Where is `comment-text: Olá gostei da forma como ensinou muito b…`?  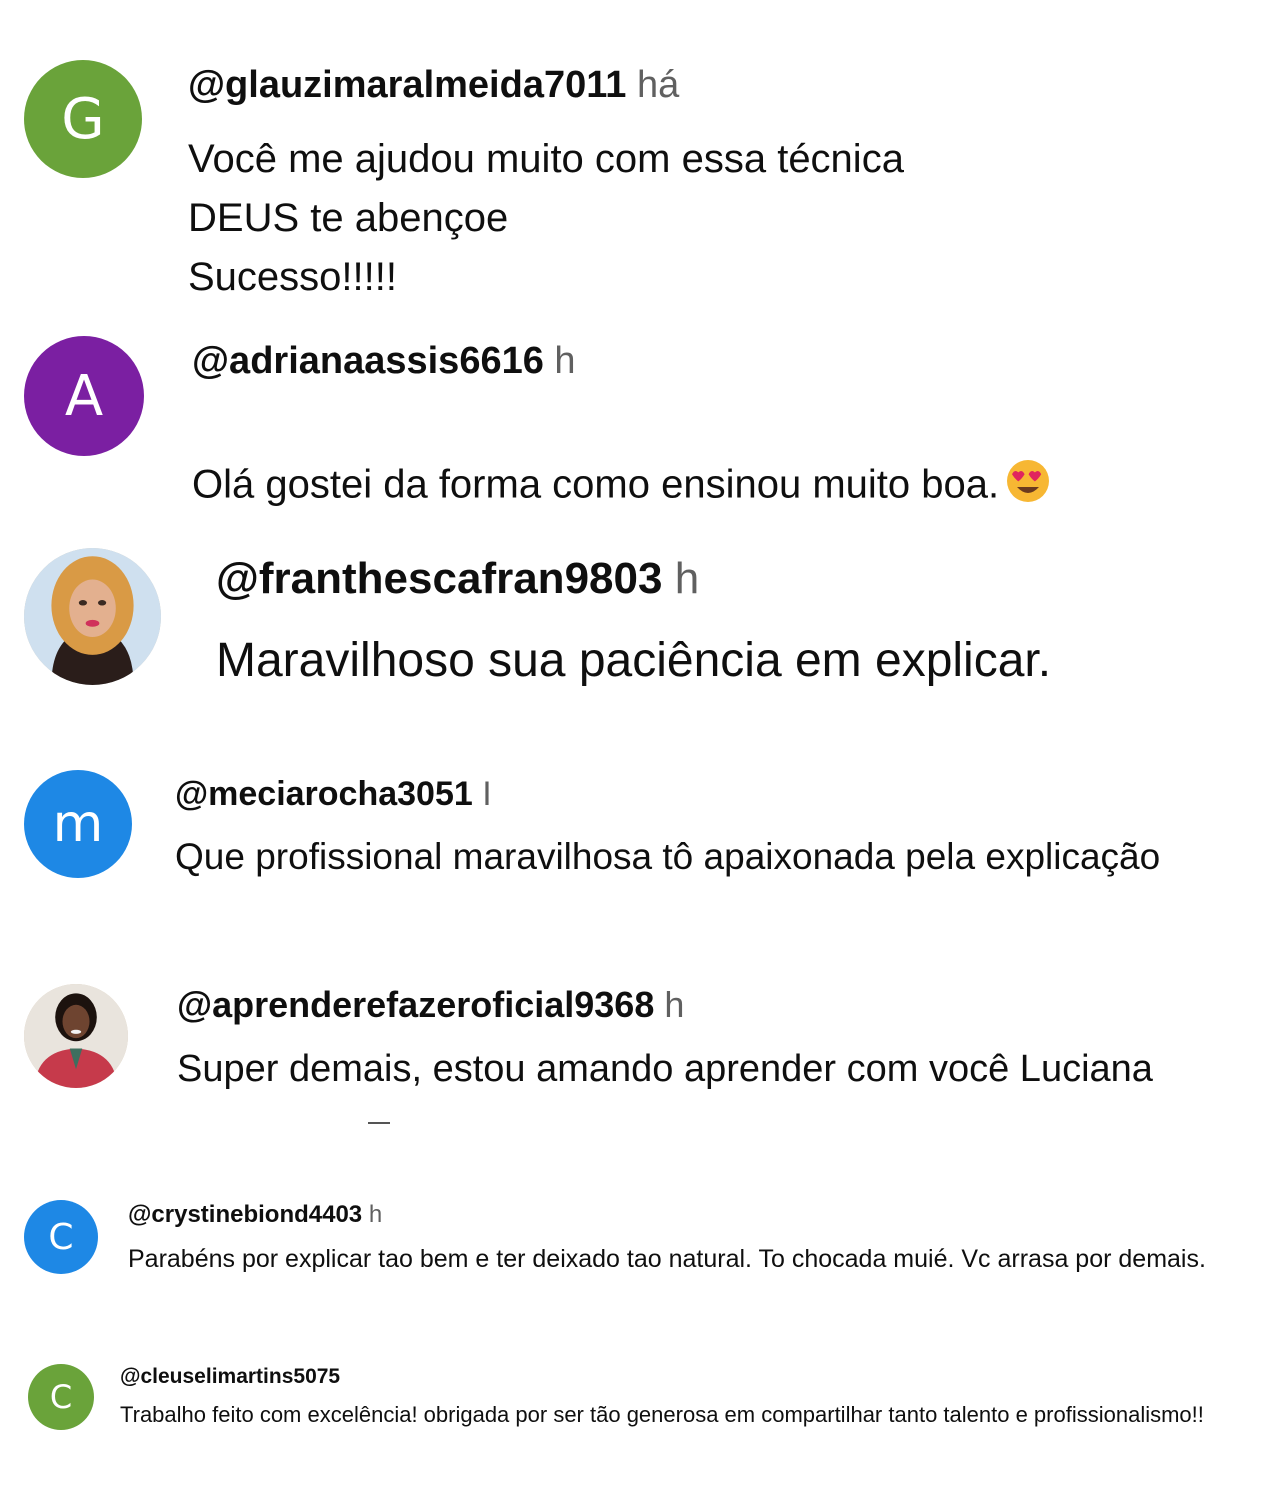 comment-text: Olá gostei da forma como ensinou muito b… is located at coordinates (621, 462).